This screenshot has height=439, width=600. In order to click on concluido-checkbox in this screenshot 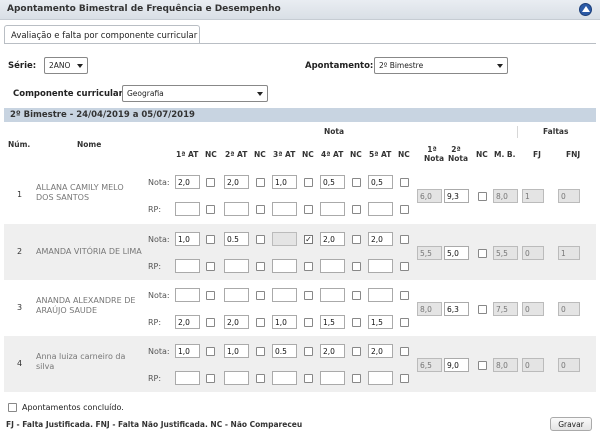, I will do `click(12, 407)`.